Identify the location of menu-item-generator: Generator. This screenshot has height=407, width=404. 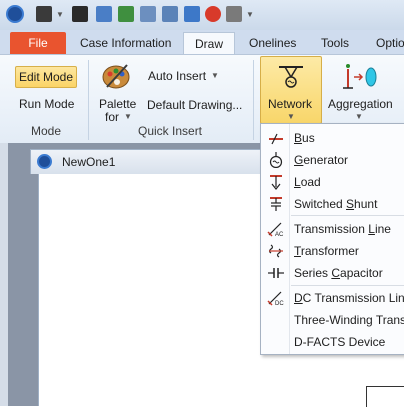
(332, 160).